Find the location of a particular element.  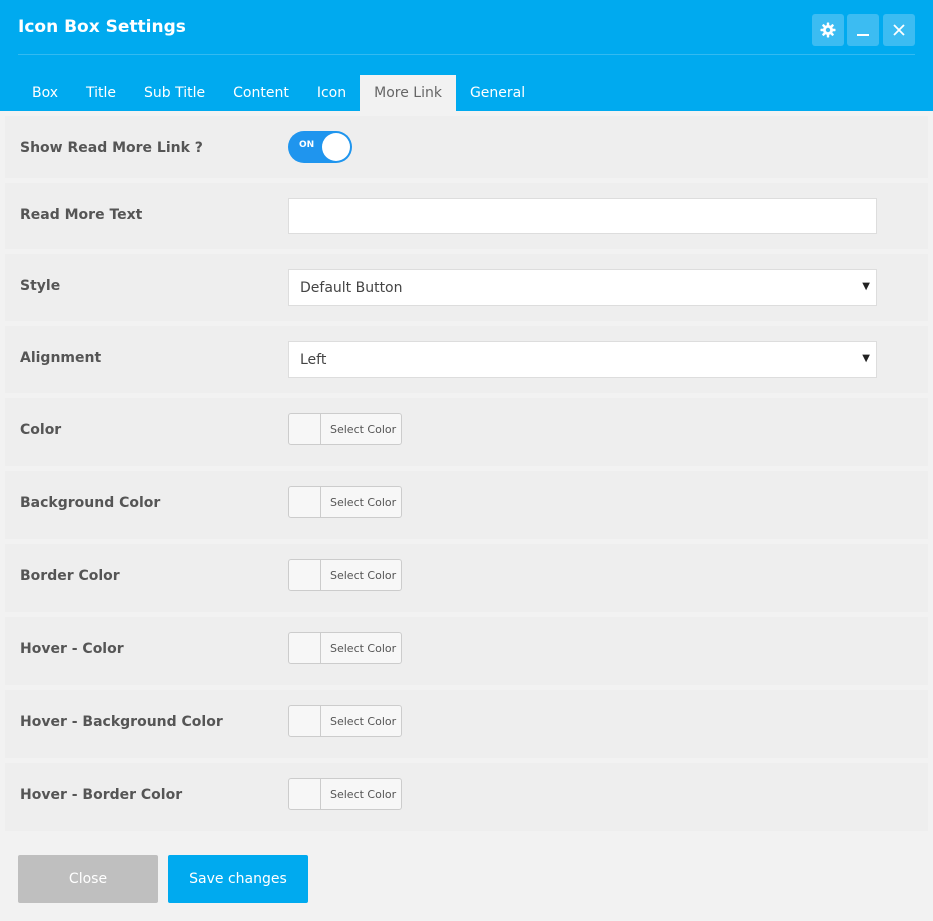

background-color-picker-button: Select Color is located at coordinates (345, 502).